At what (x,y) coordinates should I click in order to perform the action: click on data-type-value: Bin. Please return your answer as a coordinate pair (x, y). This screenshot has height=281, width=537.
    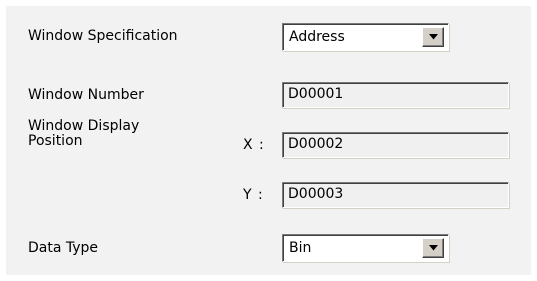
    Looking at the image, I should click on (300, 248).